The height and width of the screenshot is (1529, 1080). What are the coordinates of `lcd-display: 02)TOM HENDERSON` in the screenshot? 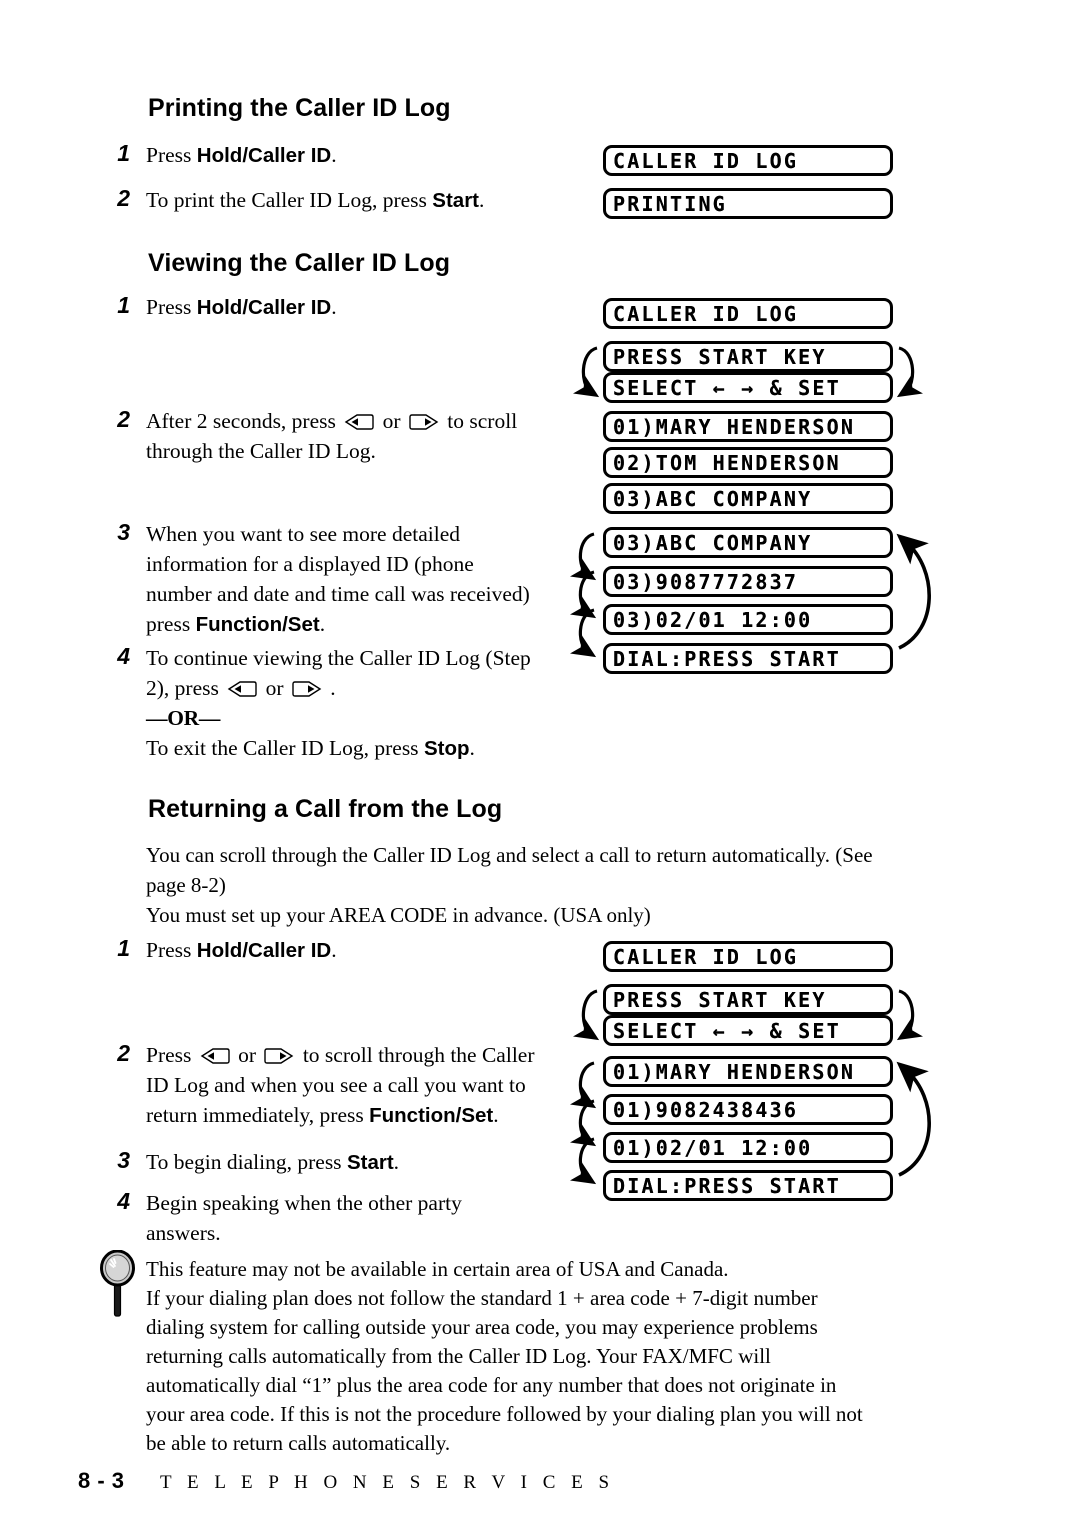 It's located at (748, 462).